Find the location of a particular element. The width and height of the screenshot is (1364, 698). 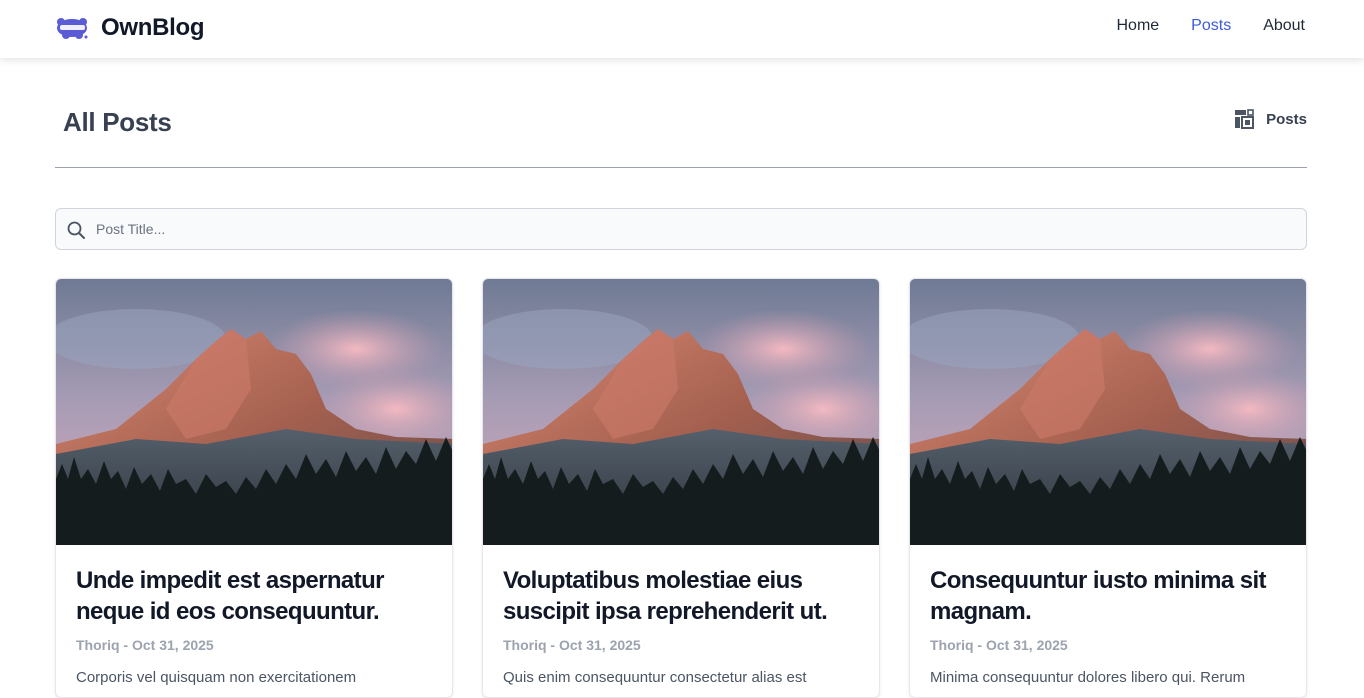

nav-links: Home Posts About is located at coordinates (1210, 26).